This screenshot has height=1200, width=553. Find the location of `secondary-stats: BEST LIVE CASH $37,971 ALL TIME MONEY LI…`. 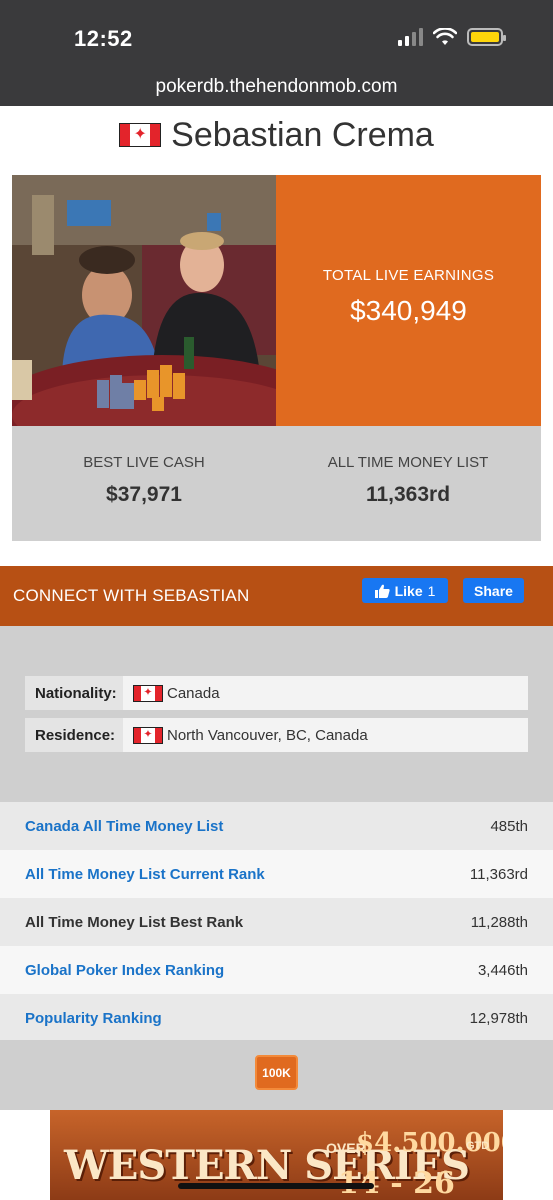

secondary-stats: BEST LIVE CASH $37,971 ALL TIME MONEY LI… is located at coordinates (276, 483).